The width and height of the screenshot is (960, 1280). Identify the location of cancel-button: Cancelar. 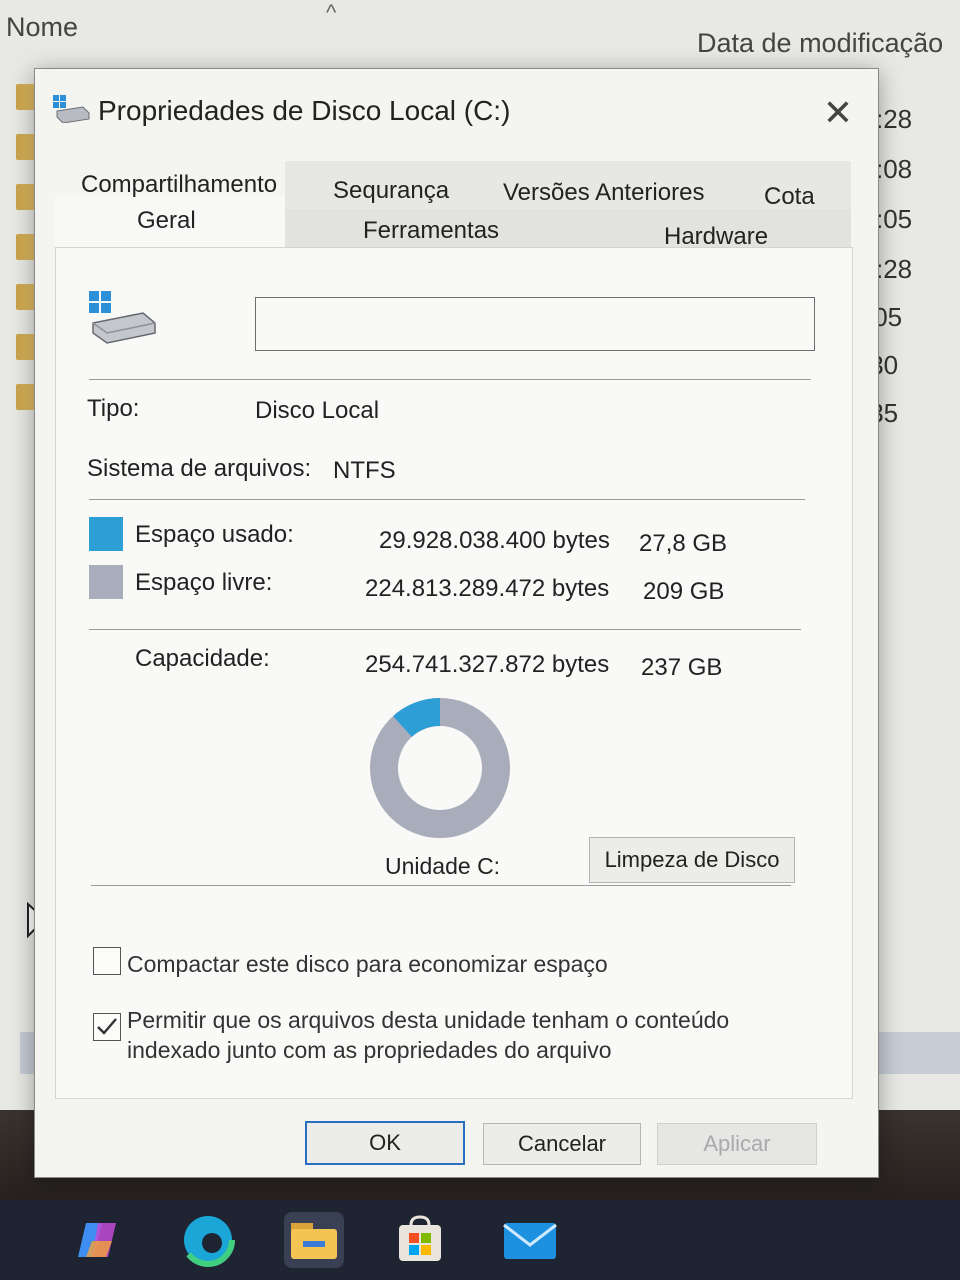
(562, 1144).